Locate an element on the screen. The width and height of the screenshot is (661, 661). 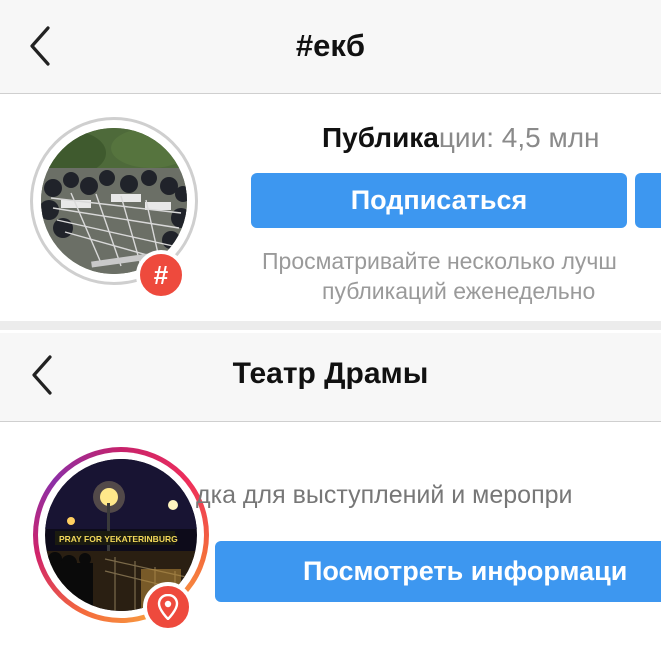
location-category: дка для выступлений и меропри is located at coordinates (384, 495).